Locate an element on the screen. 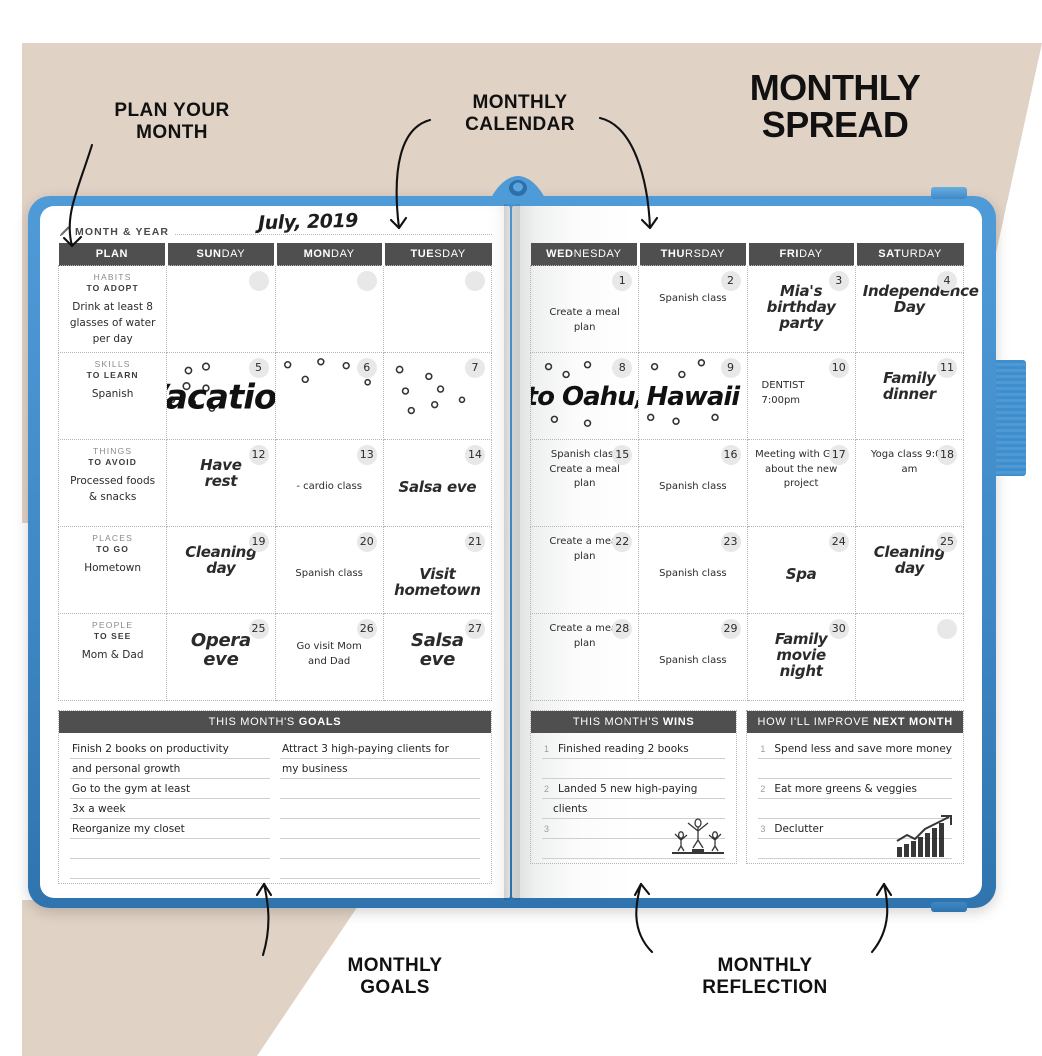  day-number: 9 is located at coordinates (730, 368).